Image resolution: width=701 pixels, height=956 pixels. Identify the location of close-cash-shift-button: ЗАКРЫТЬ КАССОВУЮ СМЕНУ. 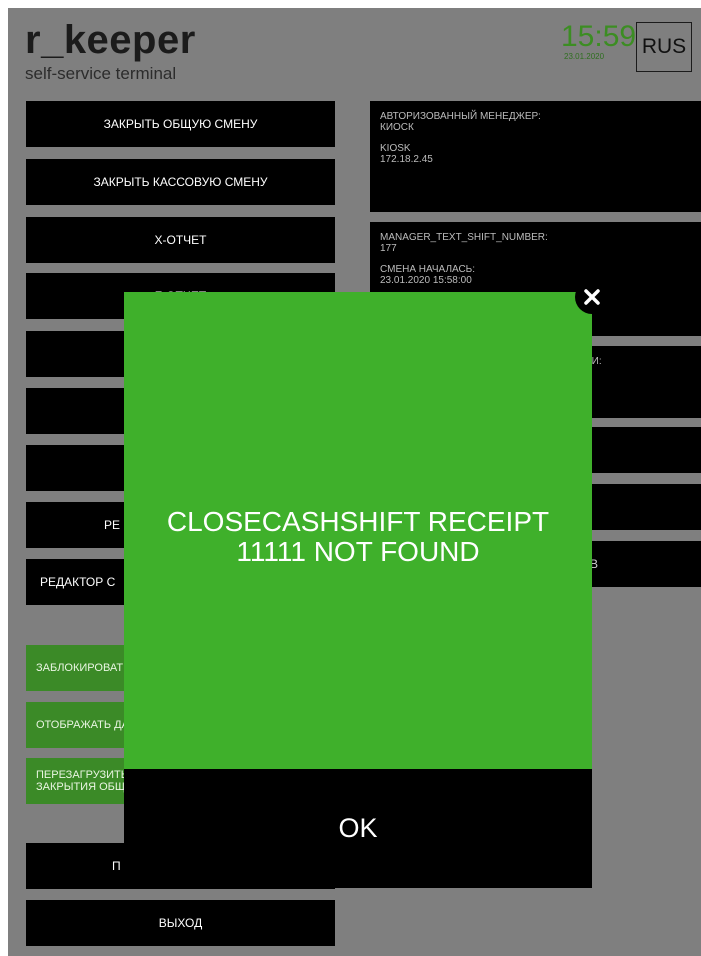
(180, 182).